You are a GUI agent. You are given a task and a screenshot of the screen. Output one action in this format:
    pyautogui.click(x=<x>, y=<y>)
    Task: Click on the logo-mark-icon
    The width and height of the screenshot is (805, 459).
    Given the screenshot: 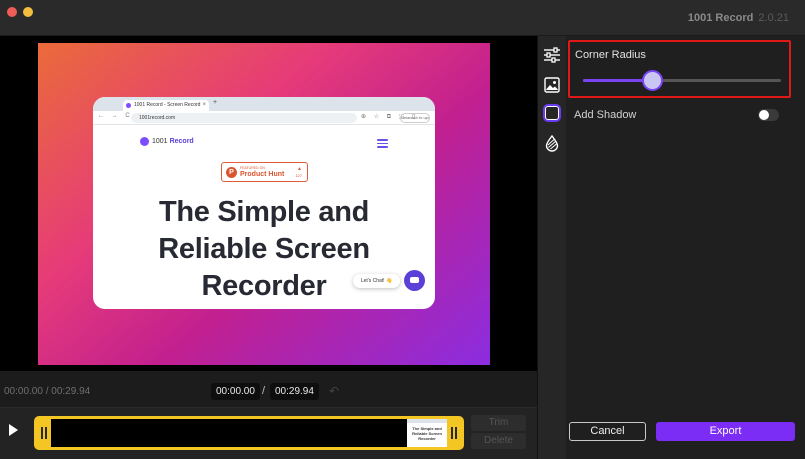 What is the action you would take?
    pyautogui.click(x=144, y=141)
    